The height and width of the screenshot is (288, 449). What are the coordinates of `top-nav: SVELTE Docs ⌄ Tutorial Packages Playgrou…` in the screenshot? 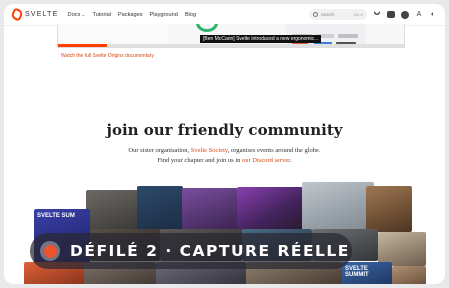 It's located at (224, 15).